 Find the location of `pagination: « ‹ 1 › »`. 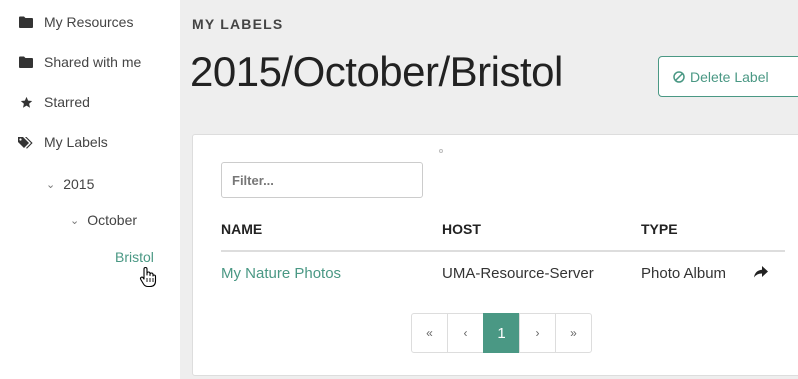

pagination: « ‹ 1 › » is located at coordinates (501, 333).